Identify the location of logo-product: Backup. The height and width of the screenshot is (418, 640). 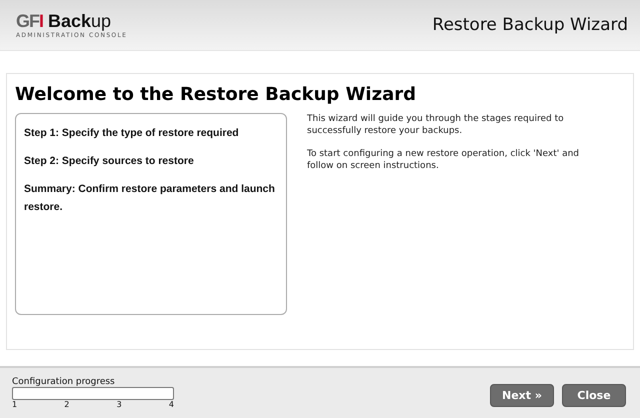
(80, 21).